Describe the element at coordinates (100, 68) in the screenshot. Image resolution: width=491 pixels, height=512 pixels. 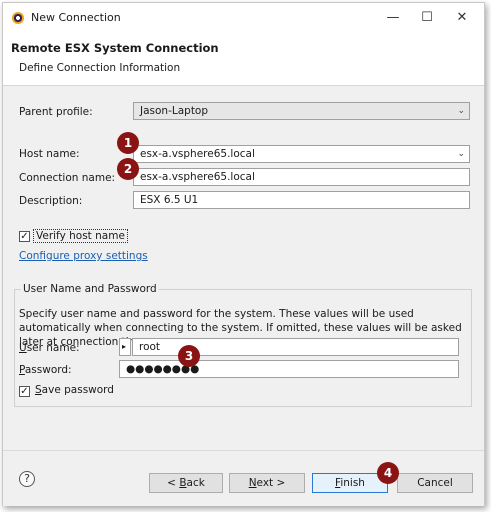
I see `page-subtitle: Define Connection Information` at that location.